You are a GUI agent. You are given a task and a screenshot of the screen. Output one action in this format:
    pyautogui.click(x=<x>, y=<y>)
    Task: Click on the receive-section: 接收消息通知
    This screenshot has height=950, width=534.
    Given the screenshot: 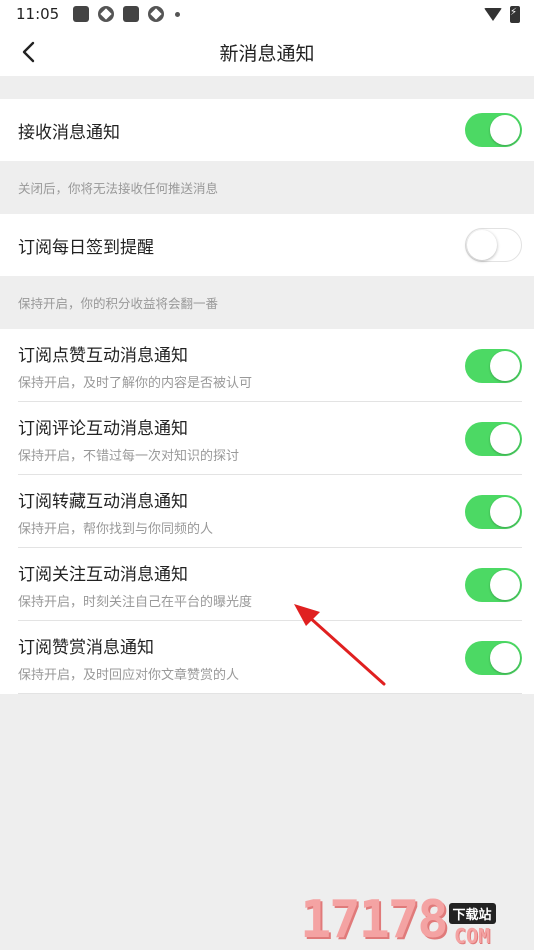 What is the action you would take?
    pyautogui.click(x=267, y=130)
    